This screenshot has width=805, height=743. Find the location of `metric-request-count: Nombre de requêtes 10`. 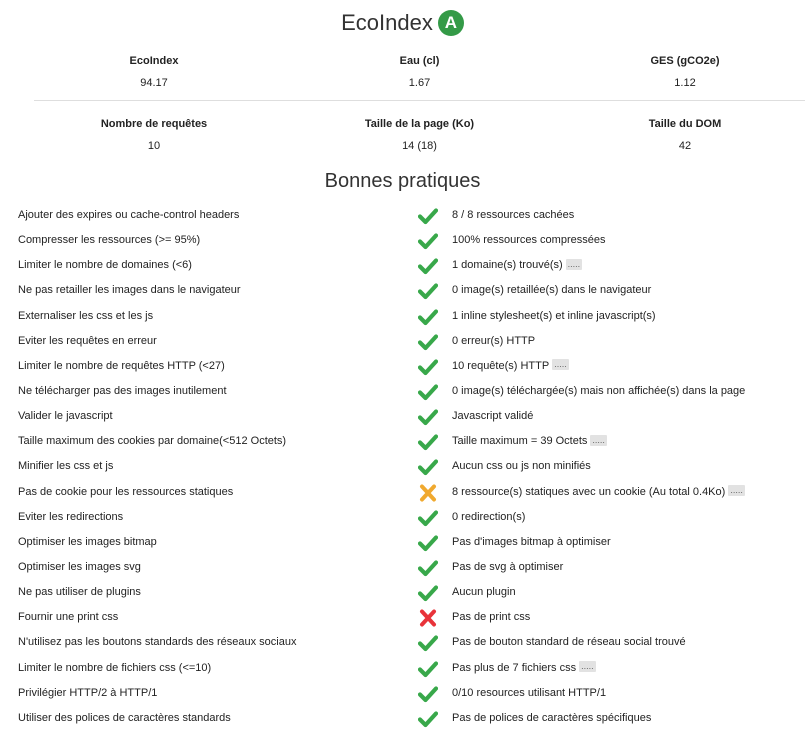

metric-request-count: Nombre de requêtes 10 is located at coordinates (154, 141).